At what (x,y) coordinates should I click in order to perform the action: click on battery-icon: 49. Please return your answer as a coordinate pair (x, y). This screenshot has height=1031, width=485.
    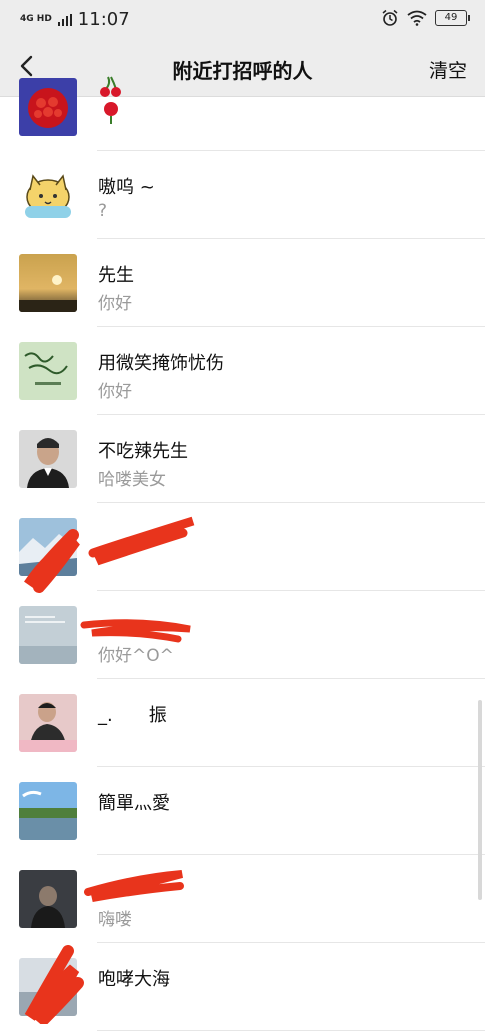
    Looking at the image, I should click on (452, 18).